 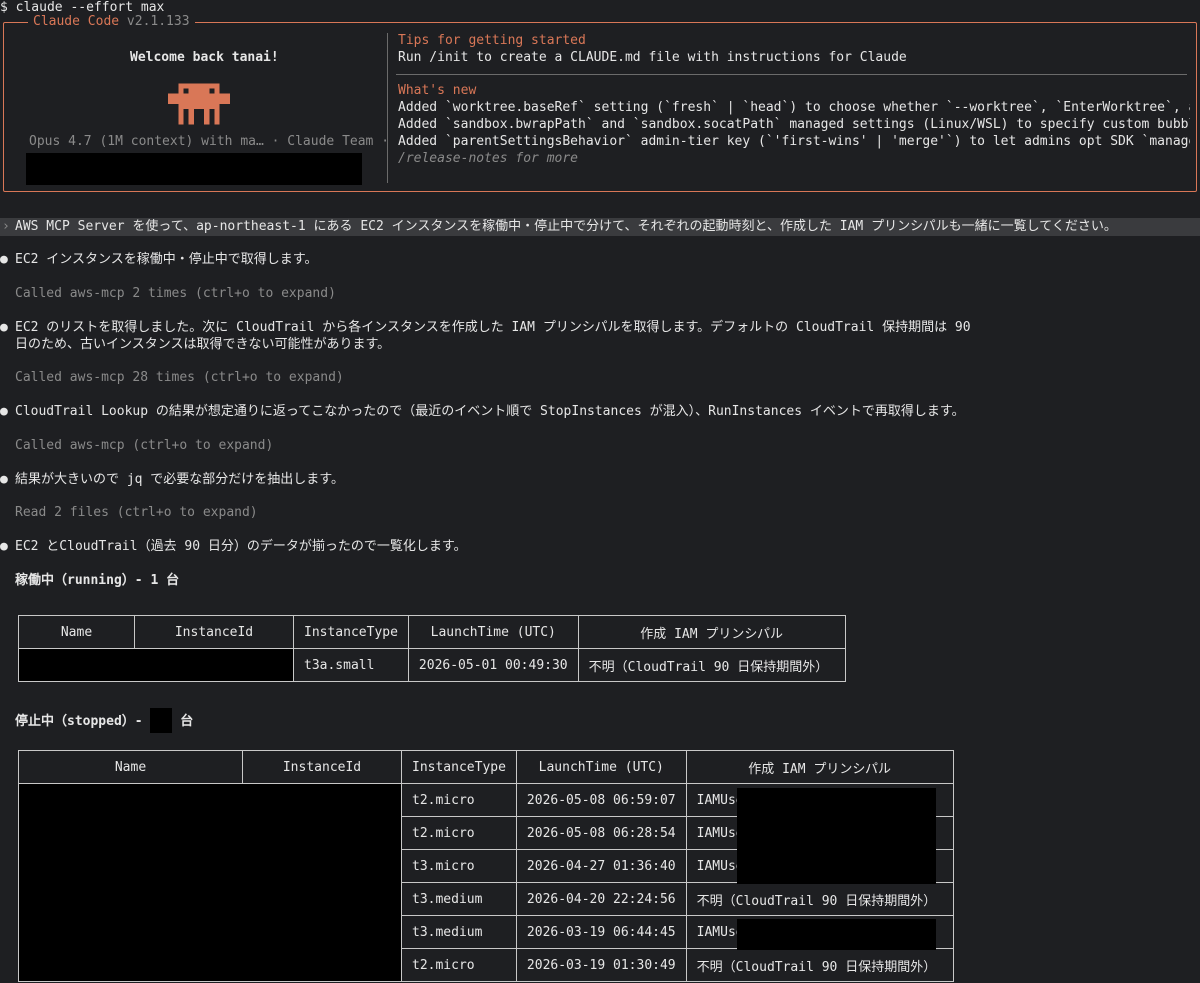 What do you see at coordinates (601, 800) in the screenshot?
I see `launch-time-cell: 2026-05-08 06:59:07` at bounding box center [601, 800].